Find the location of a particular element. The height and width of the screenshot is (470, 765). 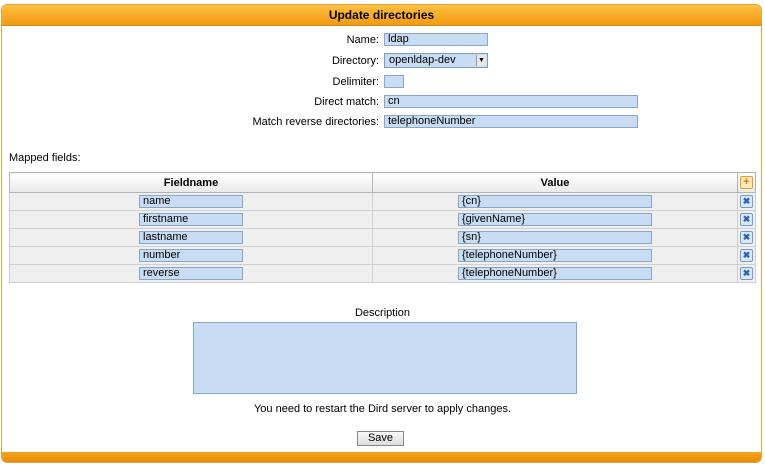

mapped-fields-label: Mapped fields: is located at coordinates (45, 158).